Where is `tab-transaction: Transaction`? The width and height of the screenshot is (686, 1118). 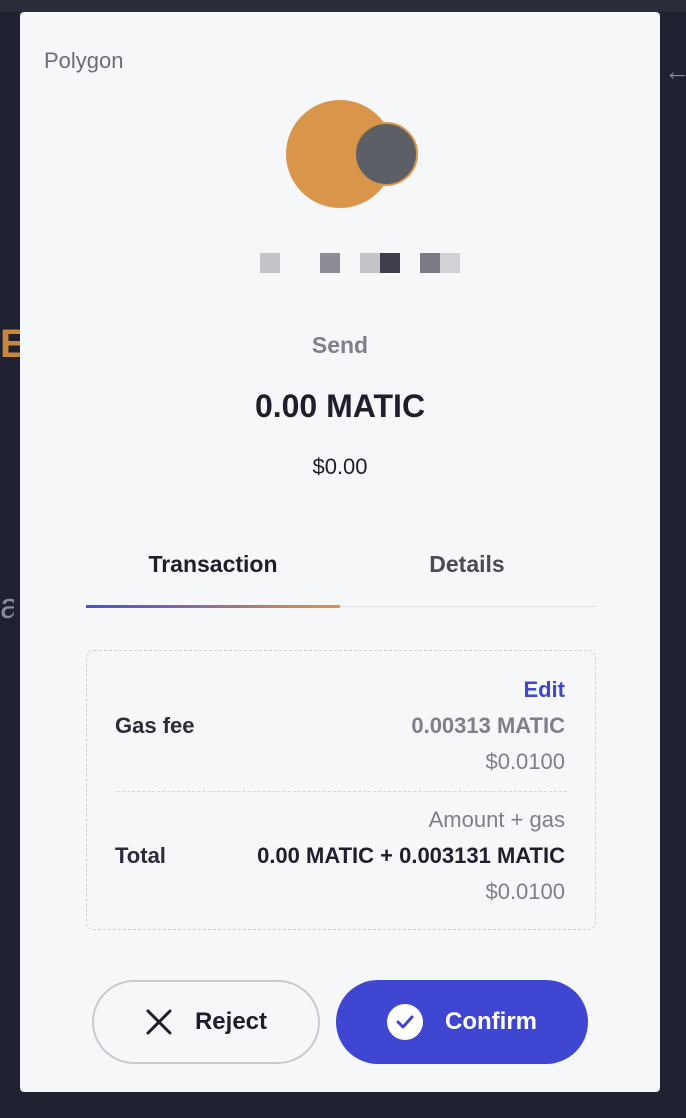 tab-transaction: Transaction is located at coordinates (213, 575).